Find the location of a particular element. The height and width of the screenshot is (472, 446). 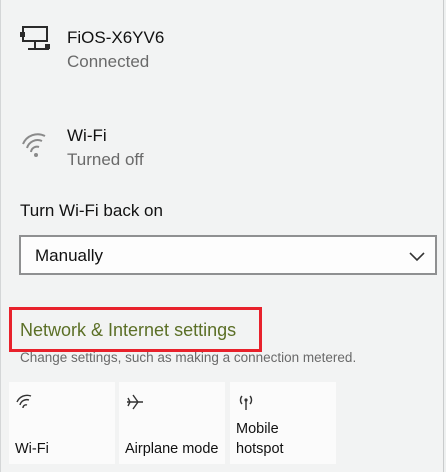

tile-label: Airplane mode is located at coordinates (172, 449).